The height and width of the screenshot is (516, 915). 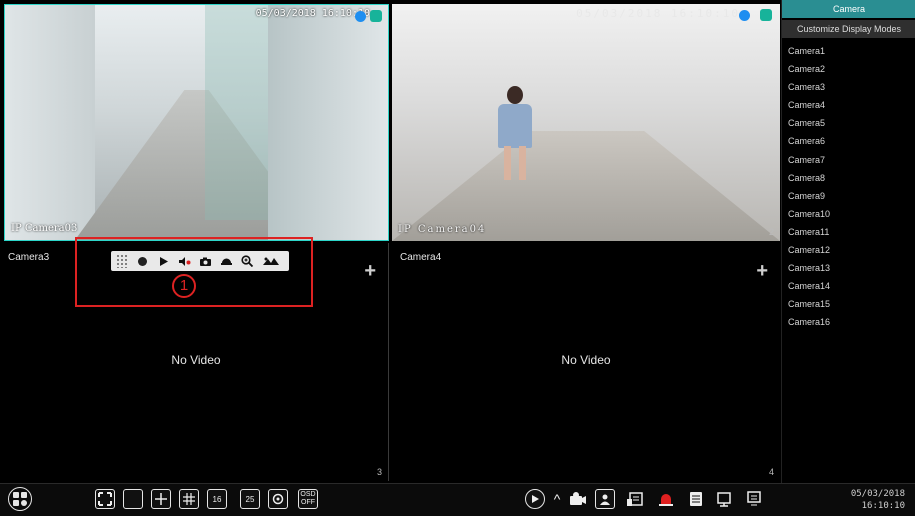 What do you see at coordinates (557, 499) in the screenshot?
I see `chevron-up-icon: ^` at bounding box center [557, 499].